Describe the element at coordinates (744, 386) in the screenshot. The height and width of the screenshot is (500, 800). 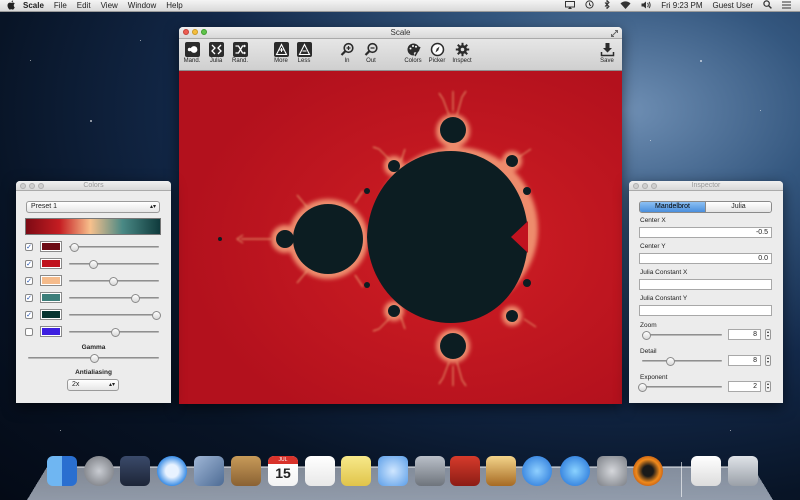
I see `exponent-field: 2` at that location.